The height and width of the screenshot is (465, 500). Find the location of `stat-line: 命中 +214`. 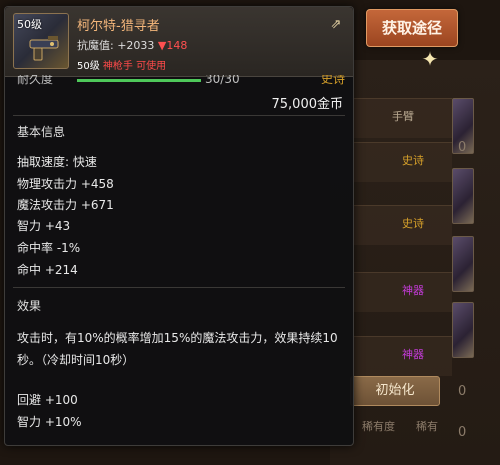

stat-line: 命中 +214 is located at coordinates (47, 270).